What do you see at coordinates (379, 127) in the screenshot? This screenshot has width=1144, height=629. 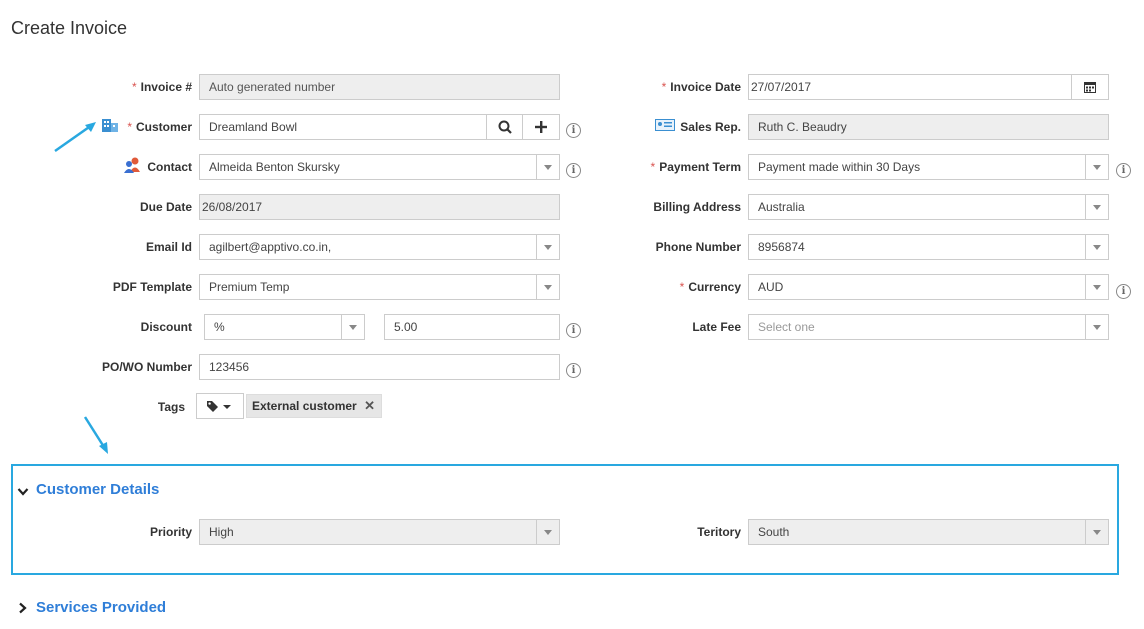 I see `customer-field: Dreamland Bowl` at bounding box center [379, 127].